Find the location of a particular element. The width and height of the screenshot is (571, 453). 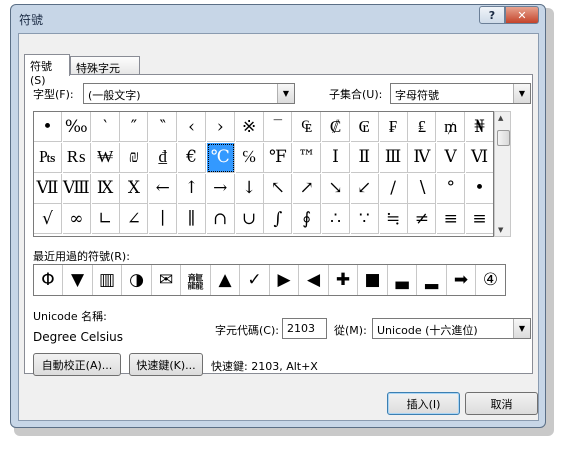

recent-symbol-cell: ✉ is located at coordinates (166, 280).